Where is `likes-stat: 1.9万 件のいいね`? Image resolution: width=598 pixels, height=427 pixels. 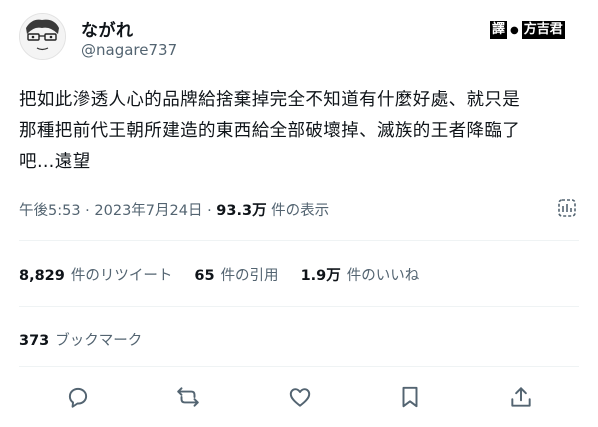 likes-stat: 1.9万 件のいいね is located at coordinates (360, 274).